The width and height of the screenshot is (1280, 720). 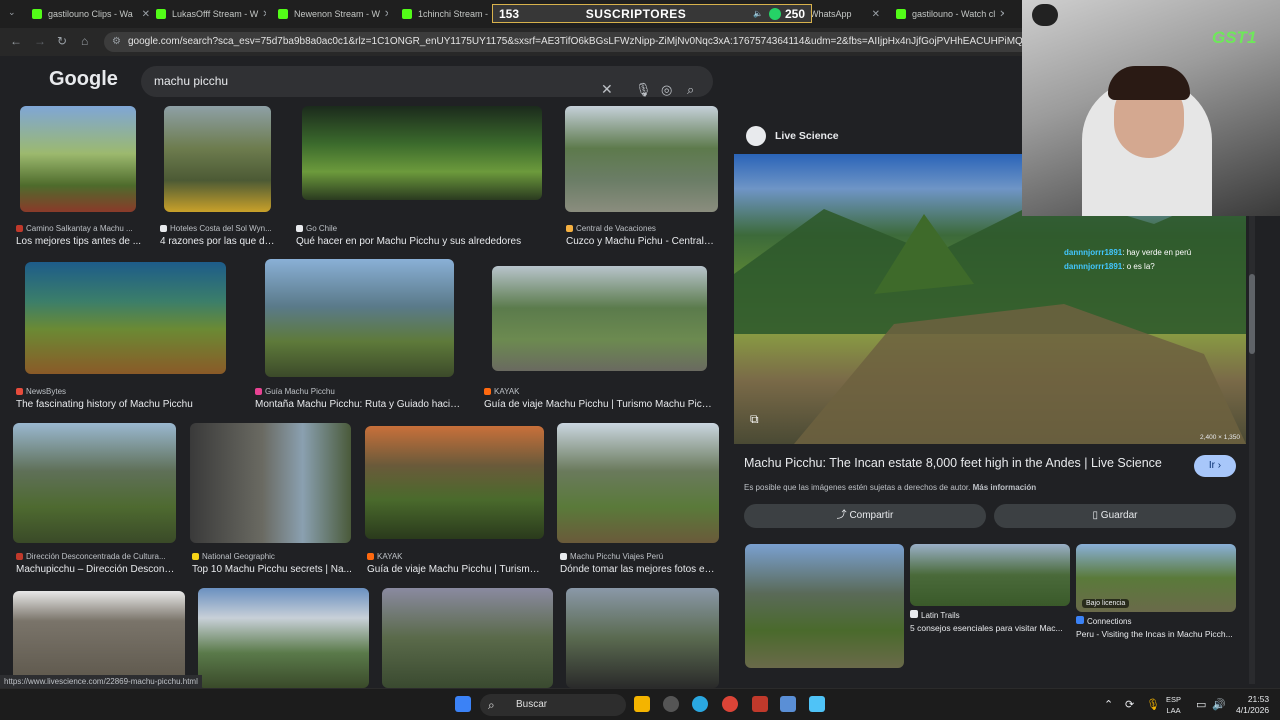 What do you see at coordinates (1173, 705) in the screenshot?
I see `language-indicator: ESP LAA` at bounding box center [1173, 705].